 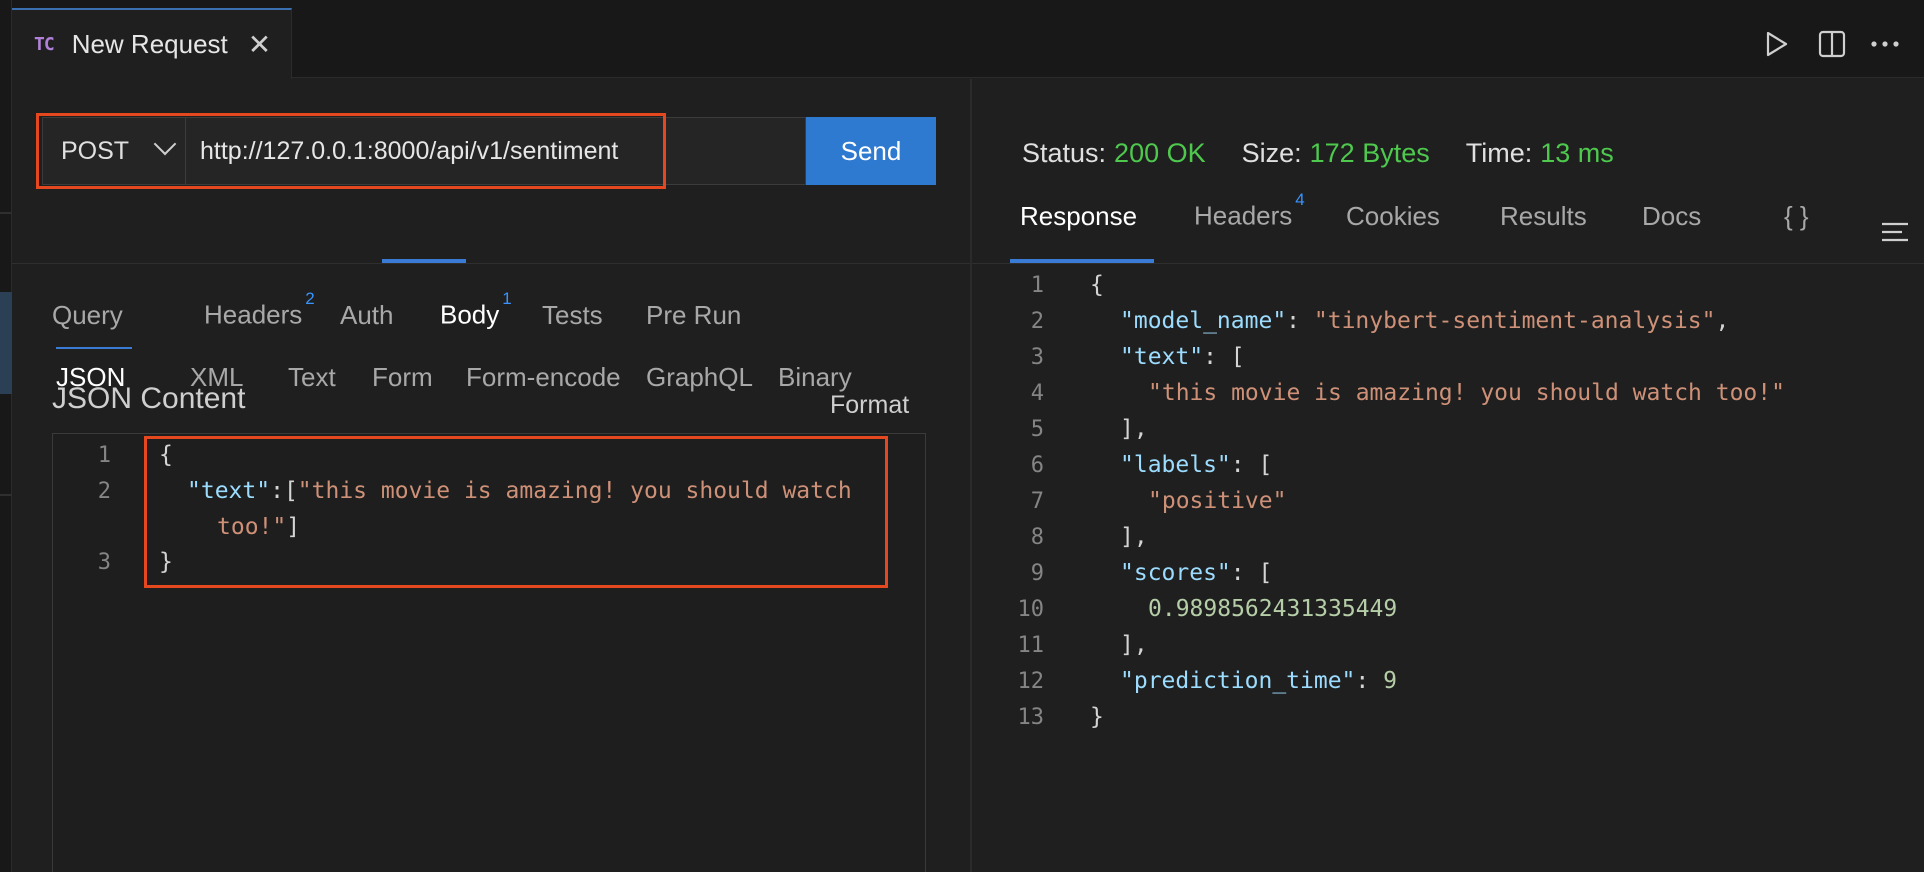 What do you see at coordinates (1160, 152) in the screenshot?
I see `status-value: 200 OK` at bounding box center [1160, 152].